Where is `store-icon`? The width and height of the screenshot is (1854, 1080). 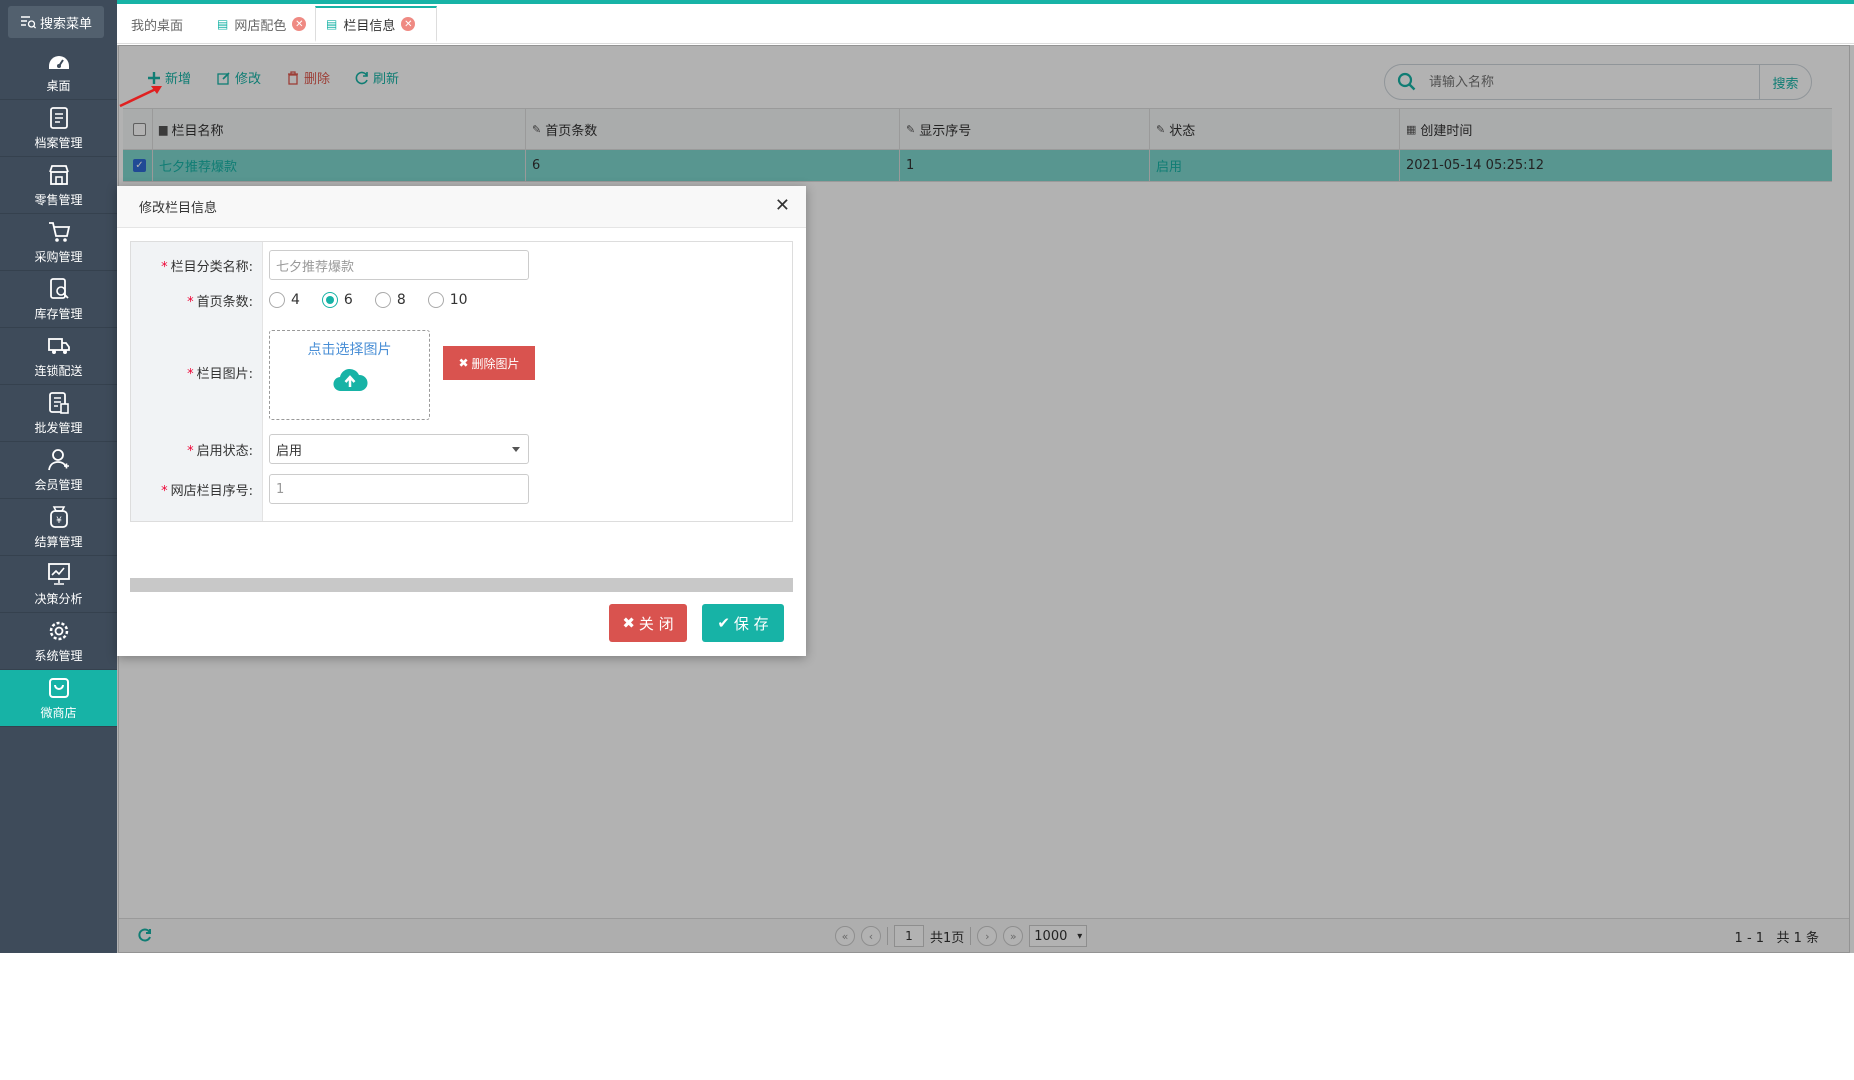 store-icon is located at coordinates (58, 175).